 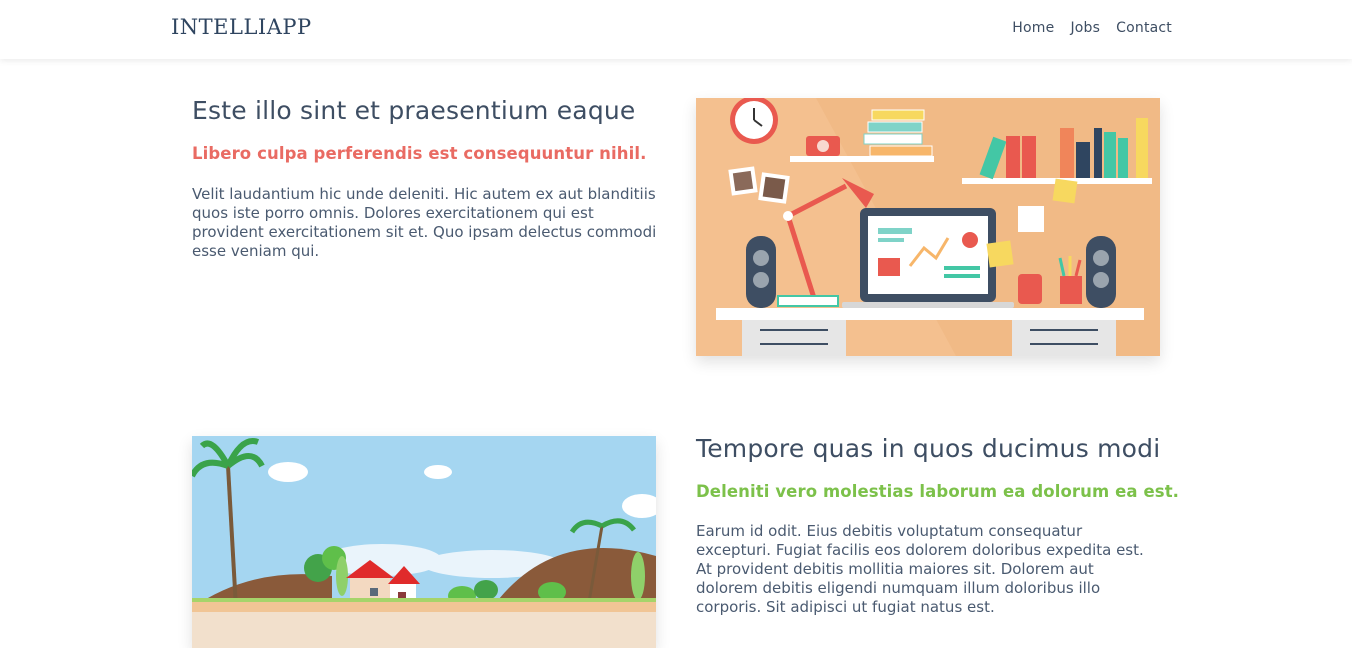 I want to click on section1-title: Este illo sint et praesentium eaque, so click(x=414, y=110).